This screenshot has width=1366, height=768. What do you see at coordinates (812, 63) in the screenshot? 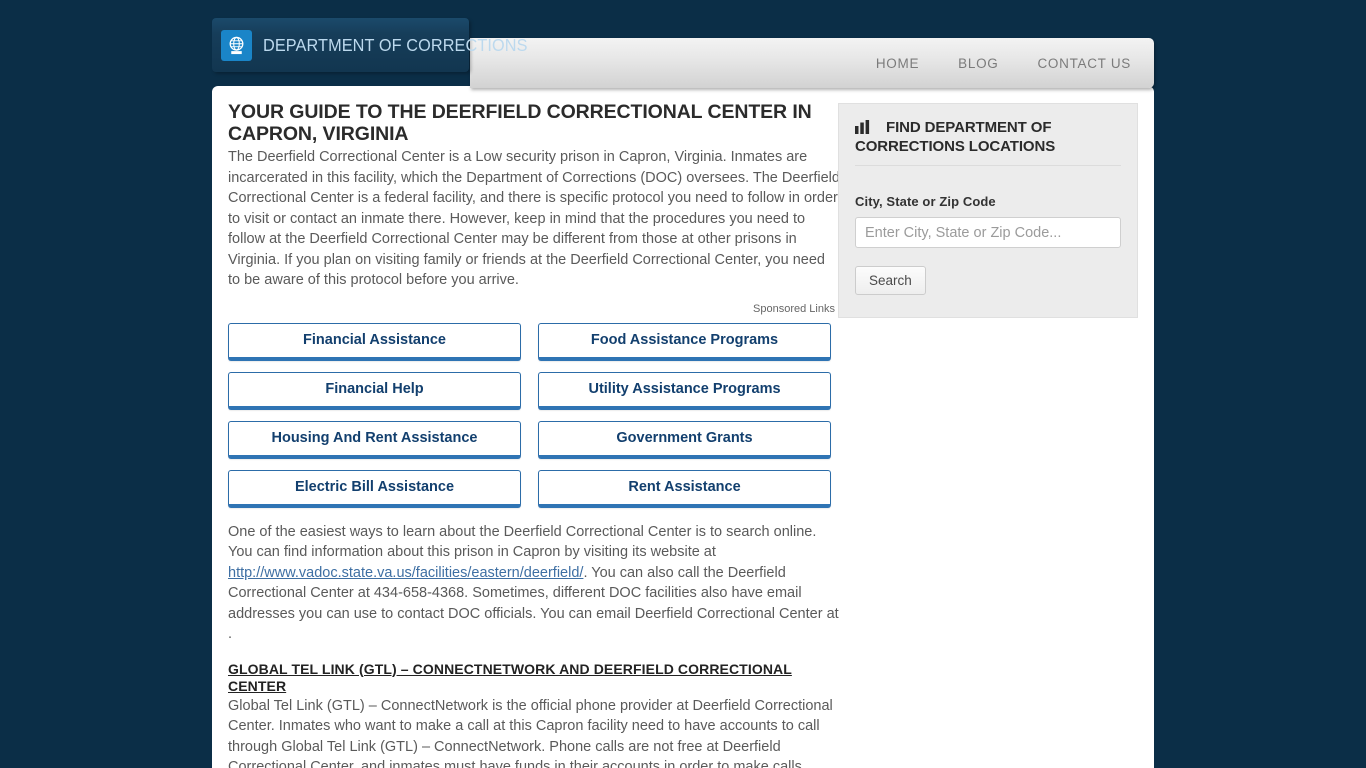
I see `main-navigation: HOME BLOG CONTACT US` at bounding box center [812, 63].